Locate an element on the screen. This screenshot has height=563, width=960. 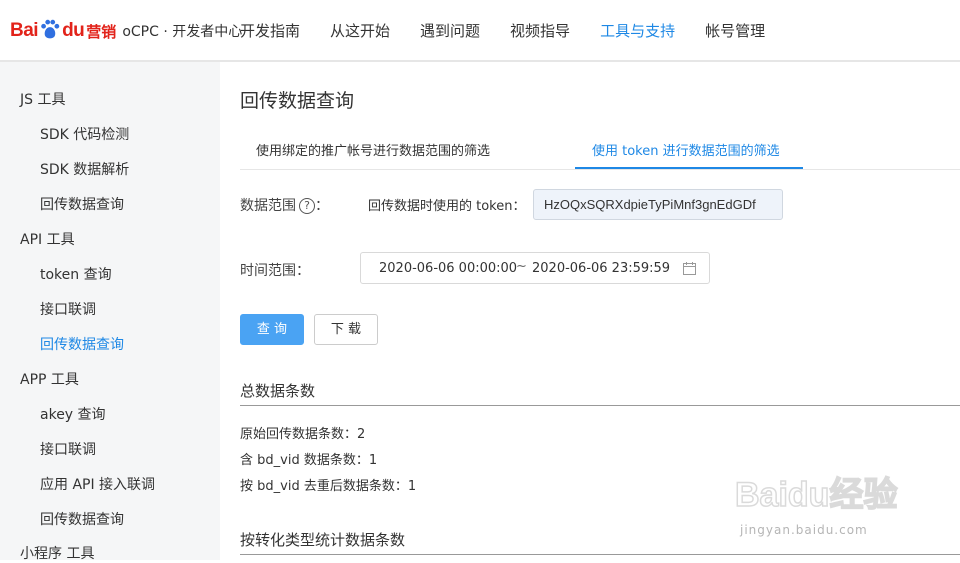
data-range-colon: ： is located at coordinates (322, 206).